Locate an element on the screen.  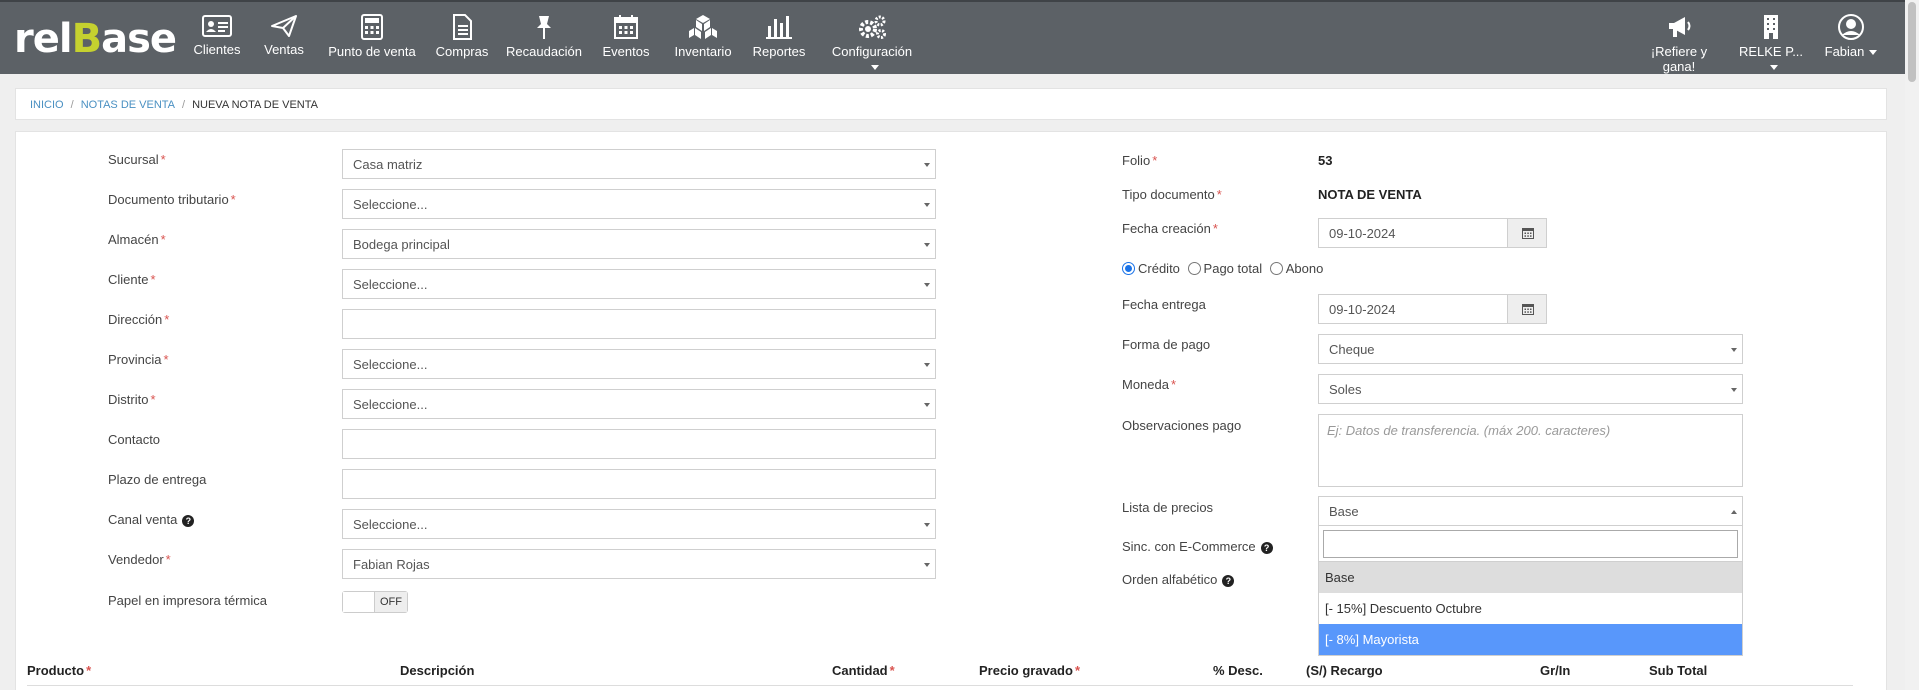
breadcrumb-inicio-link: INICIO is located at coordinates (47, 105).